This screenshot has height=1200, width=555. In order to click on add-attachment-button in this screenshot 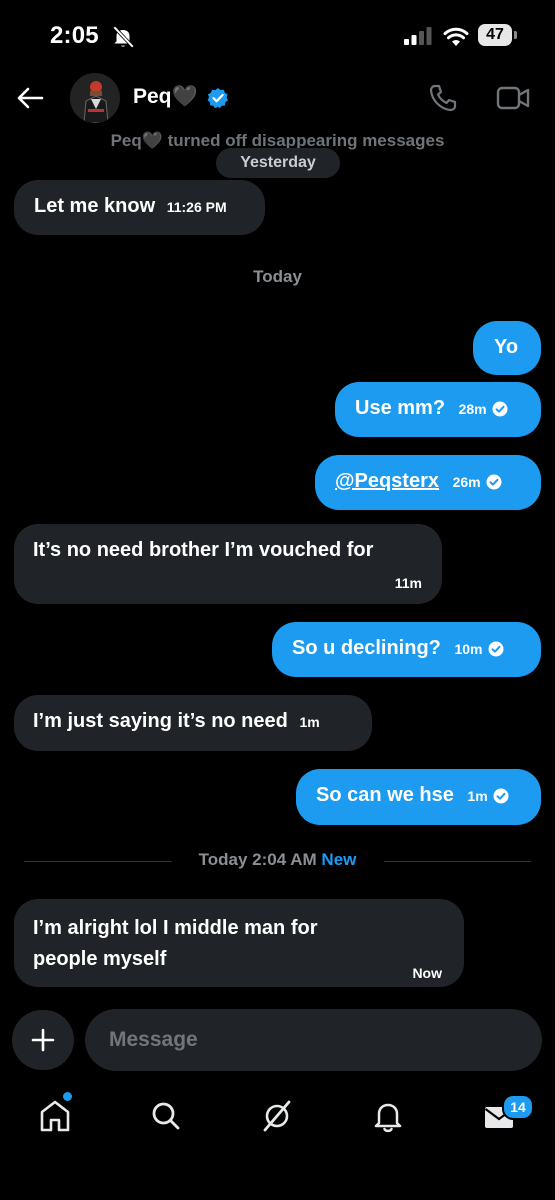, I will do `click(43, 1040)`.